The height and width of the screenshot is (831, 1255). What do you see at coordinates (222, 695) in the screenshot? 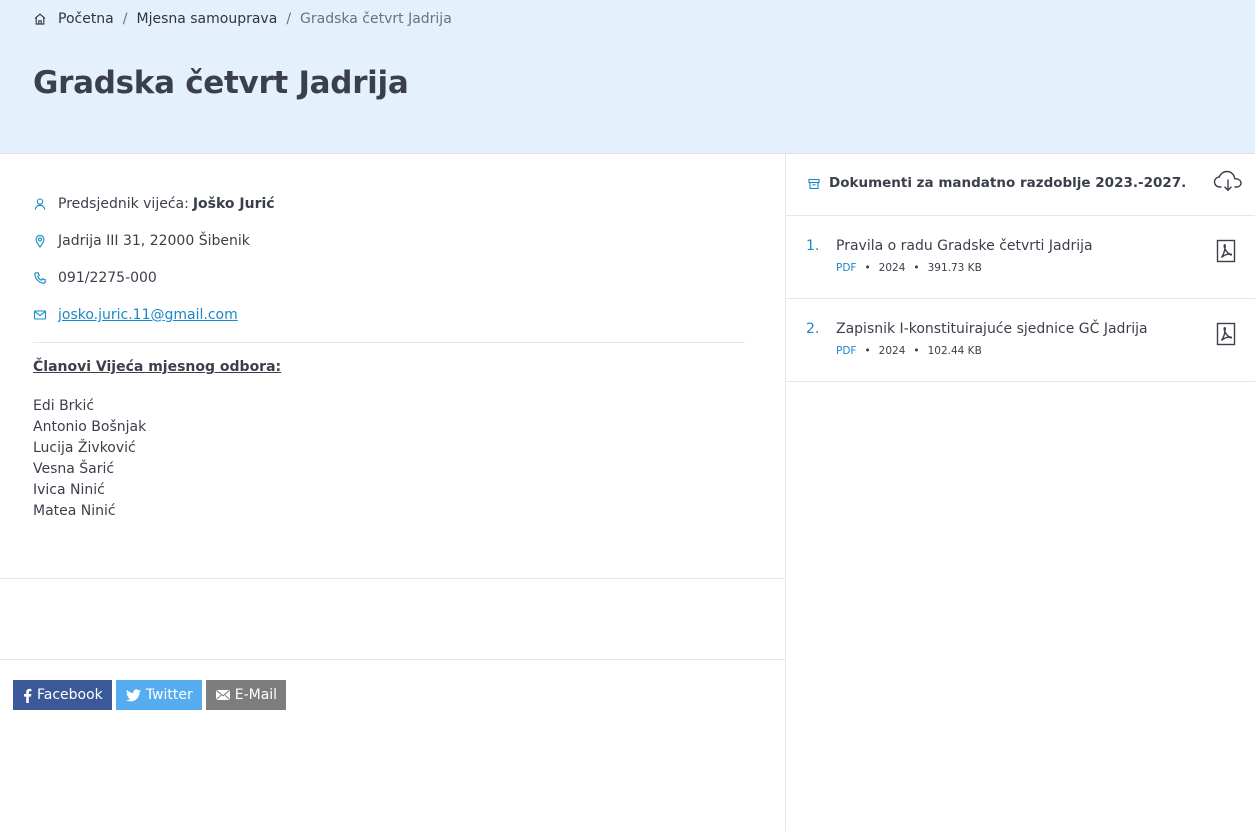
I see `envelope-icon` at bounding box center [222, 695].